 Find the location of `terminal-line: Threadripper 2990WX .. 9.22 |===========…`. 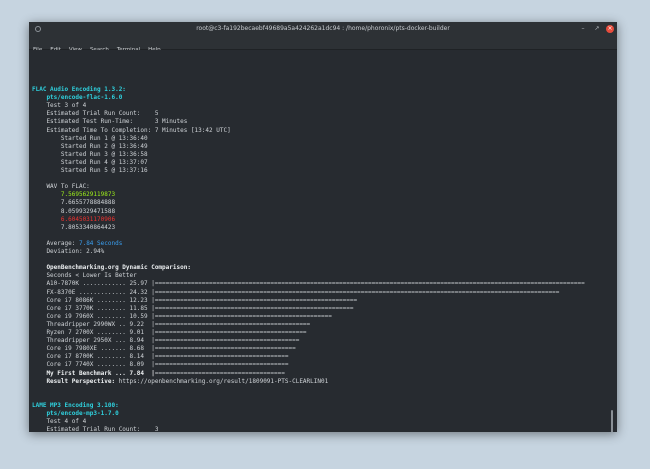

terminal-line: Threadripper 2990WX .. 9.22 |===========… is located at coordinates (171, 324).